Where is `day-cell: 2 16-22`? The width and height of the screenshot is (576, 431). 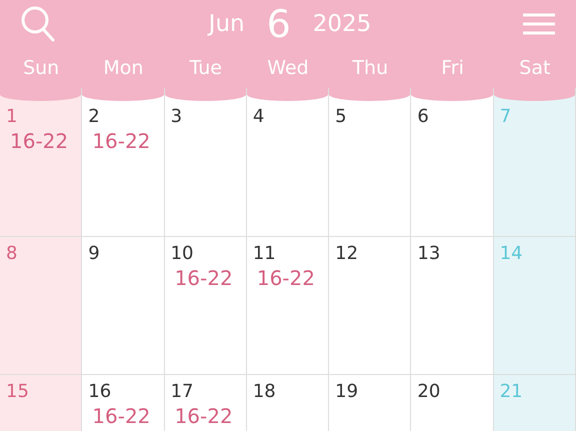 day-cell: 2 16-22 is located at coordinates (123, 162).